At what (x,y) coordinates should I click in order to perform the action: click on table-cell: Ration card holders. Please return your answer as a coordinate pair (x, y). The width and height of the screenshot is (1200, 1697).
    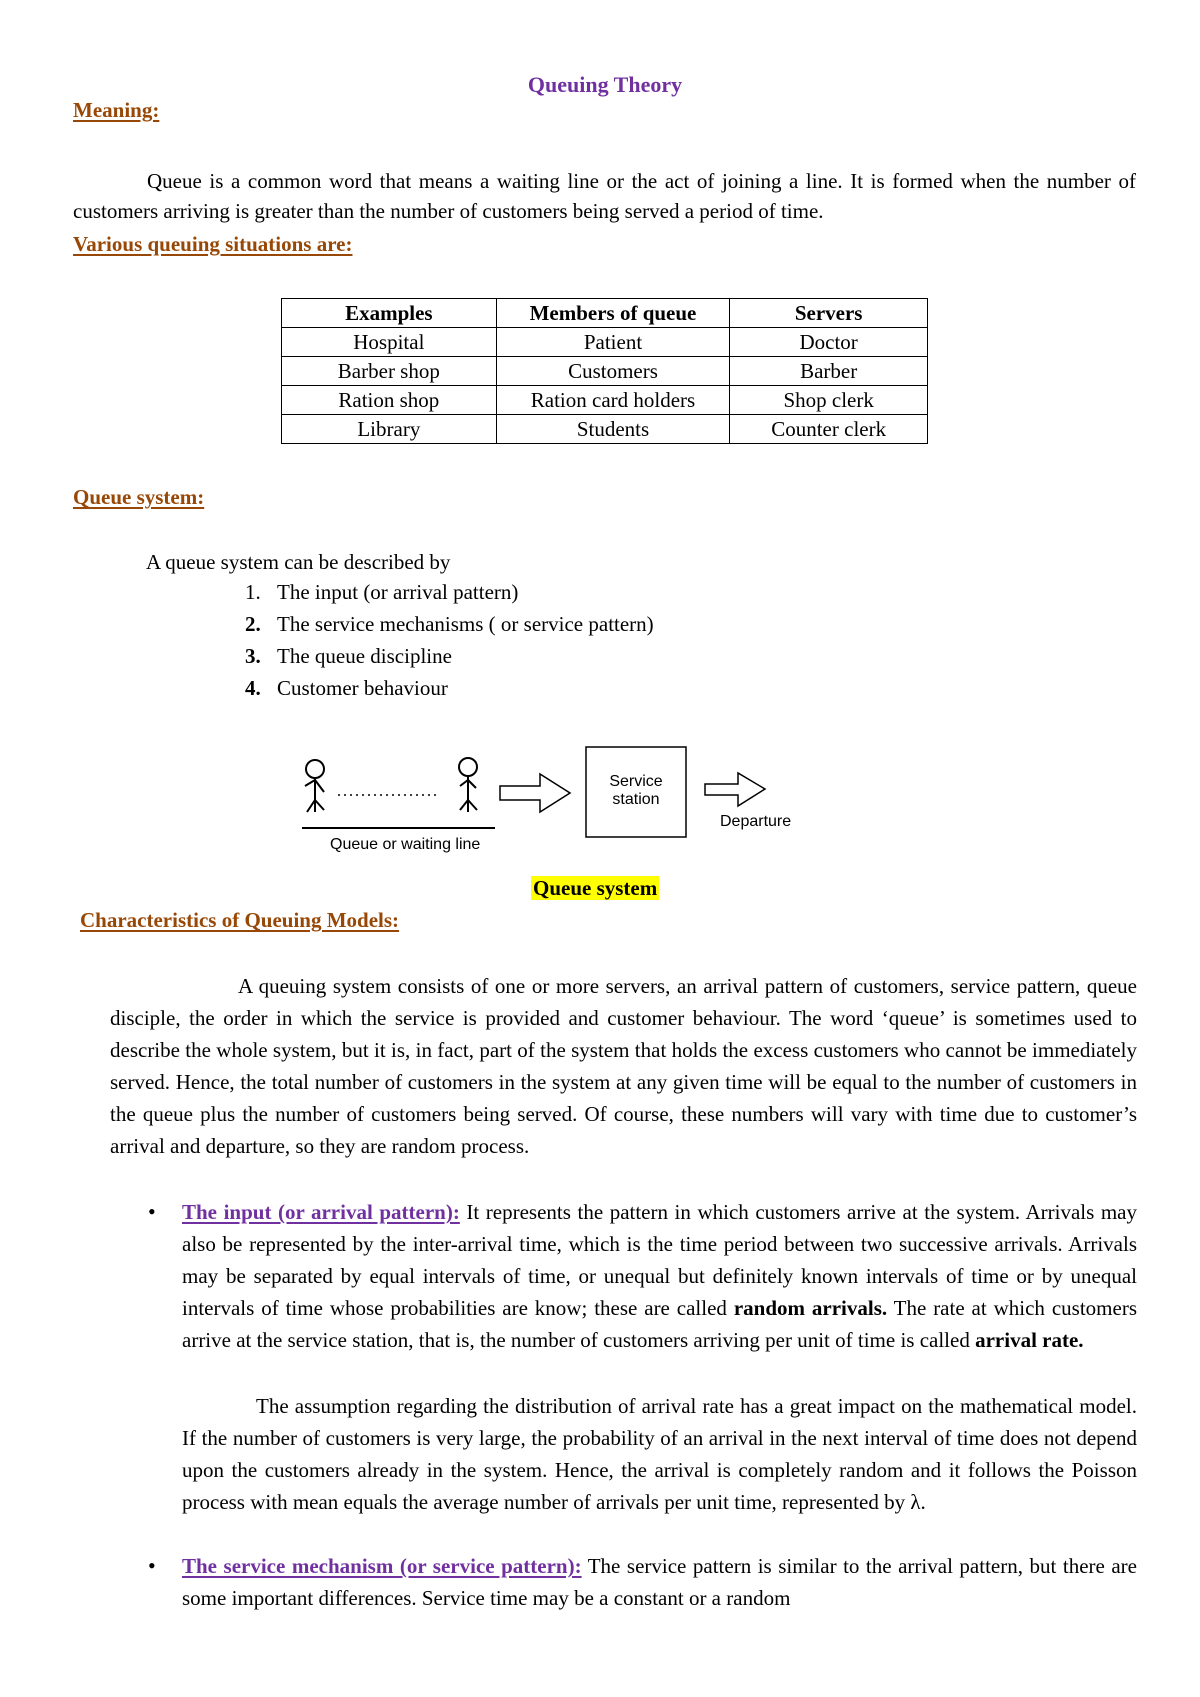
    Looking at the image, I should click on (613, 400).